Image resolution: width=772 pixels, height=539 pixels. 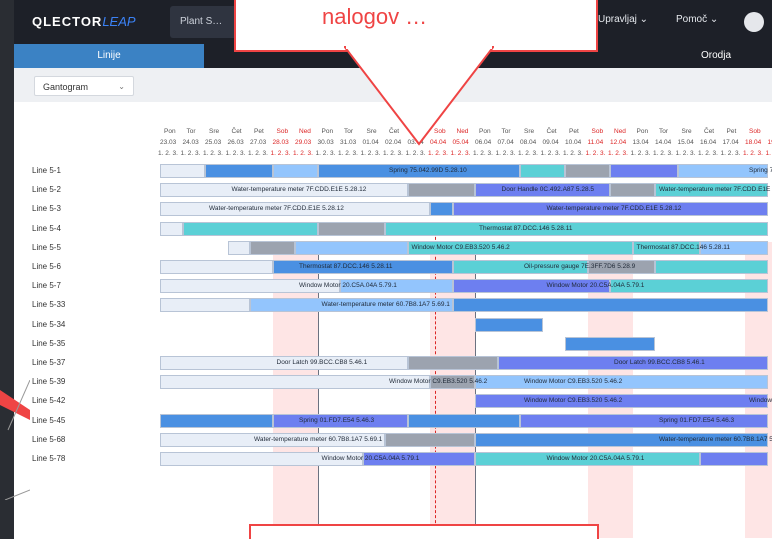 What do you see at coordinates (49, 382) in the screenshot?
I see `line-label: Line 5-39` at bounding box center [49, 382].